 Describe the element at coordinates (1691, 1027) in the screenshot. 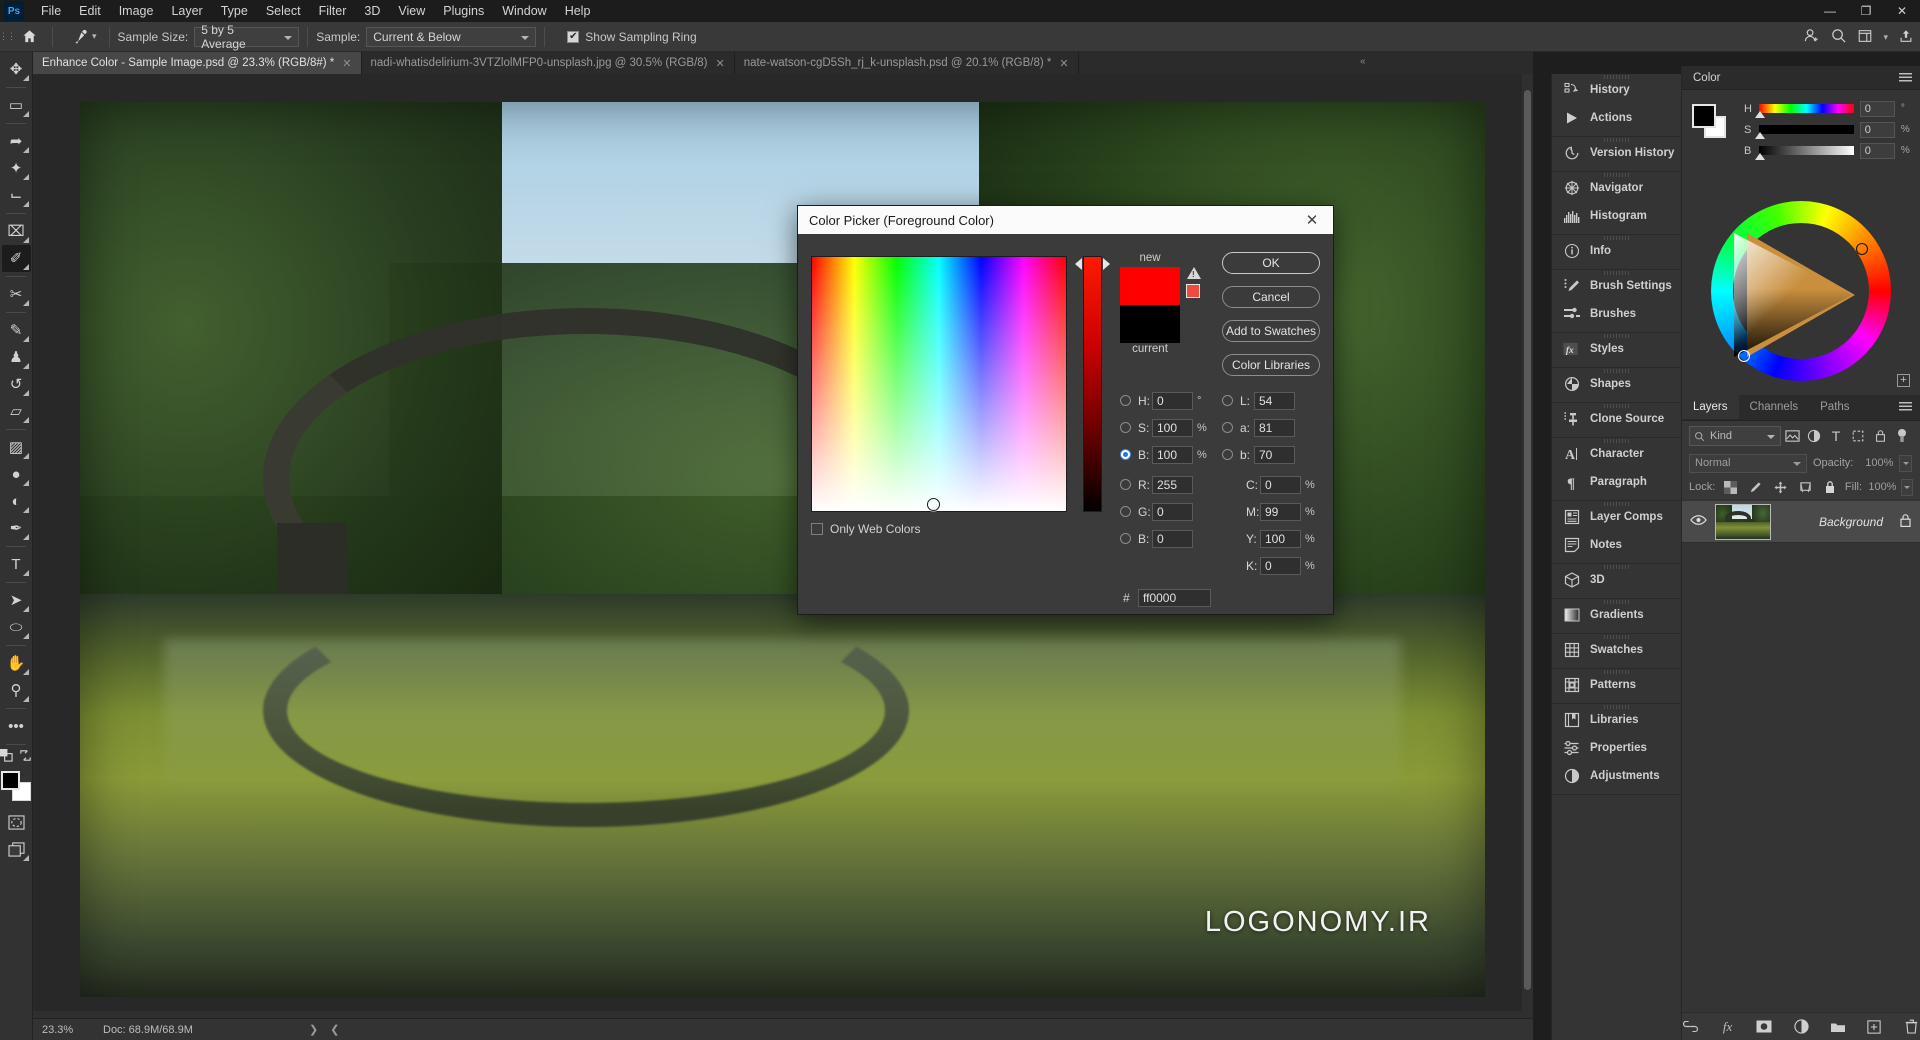

I see `link-layers-icon` at that location.